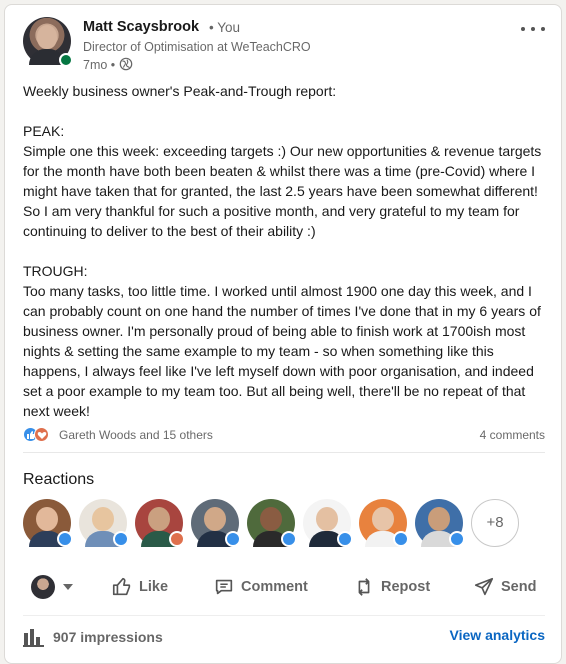 This screenshot has height=664, width=566. I want to click on repost-icon, so click(364, 587).